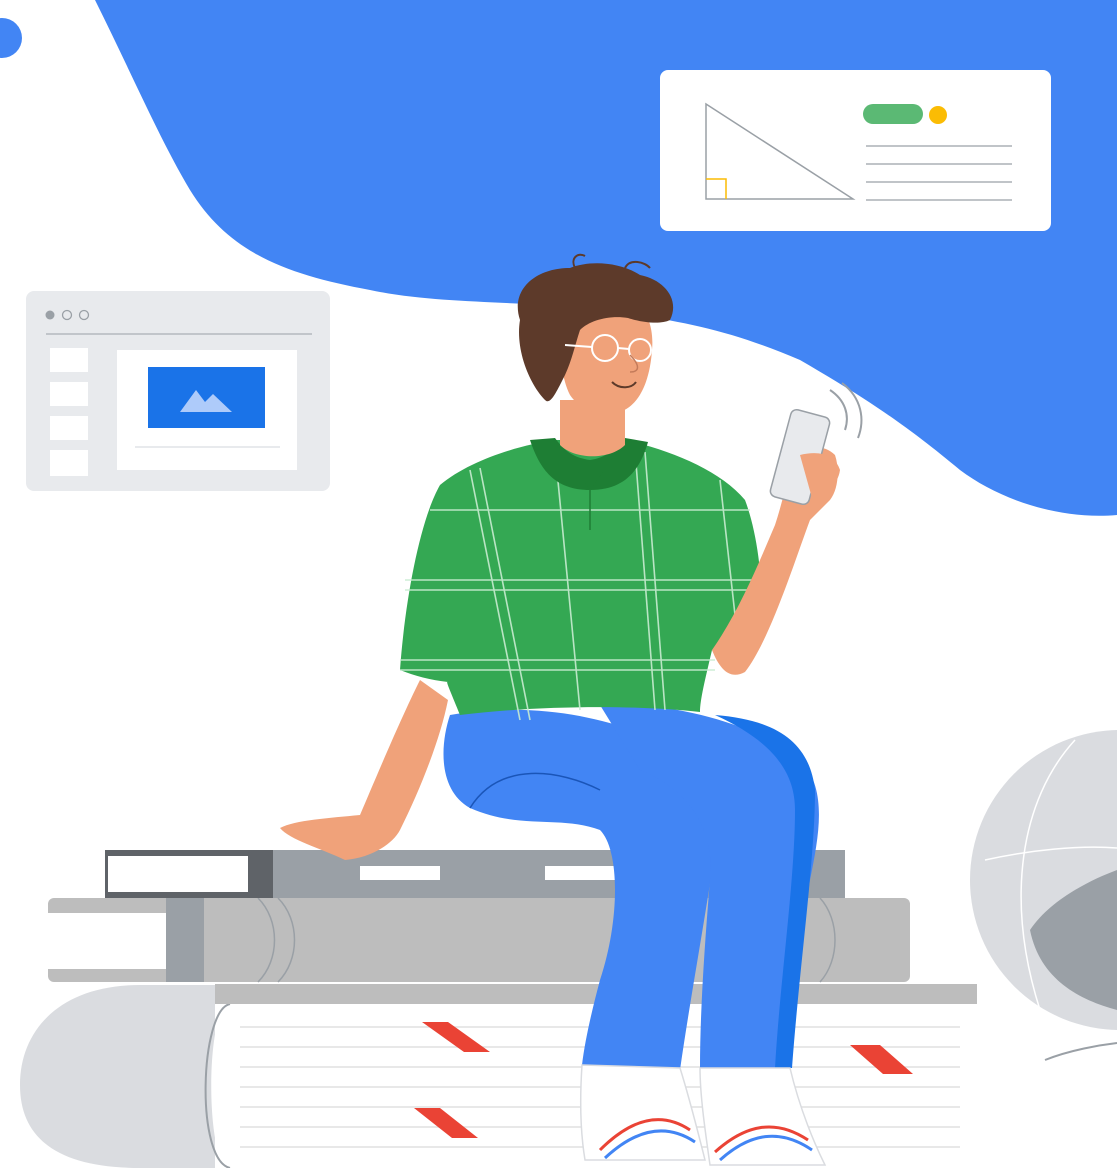  I want to click on middle-book-label, so click(107, 941).